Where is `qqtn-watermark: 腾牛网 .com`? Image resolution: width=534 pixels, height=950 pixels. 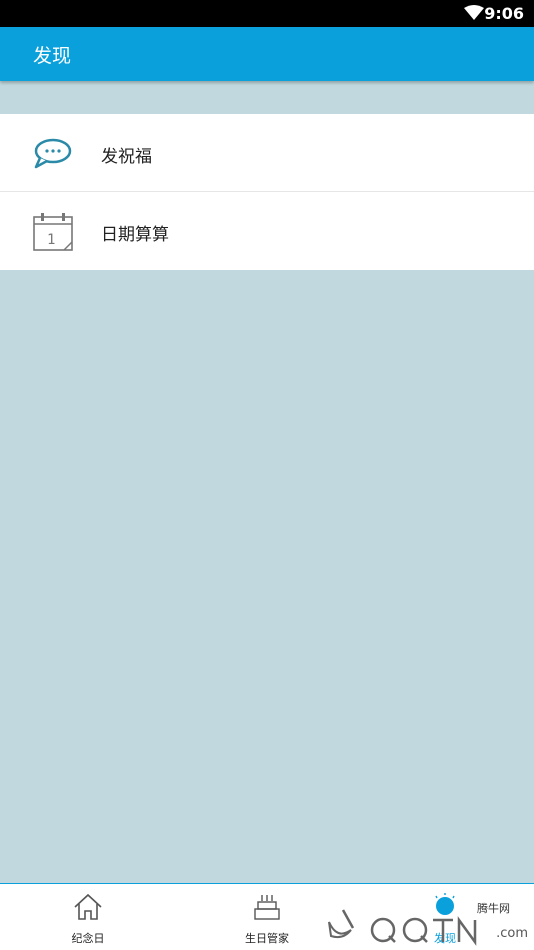
qqtn-watermark: 腾牛网 .com is located at coordinates (425, 923).